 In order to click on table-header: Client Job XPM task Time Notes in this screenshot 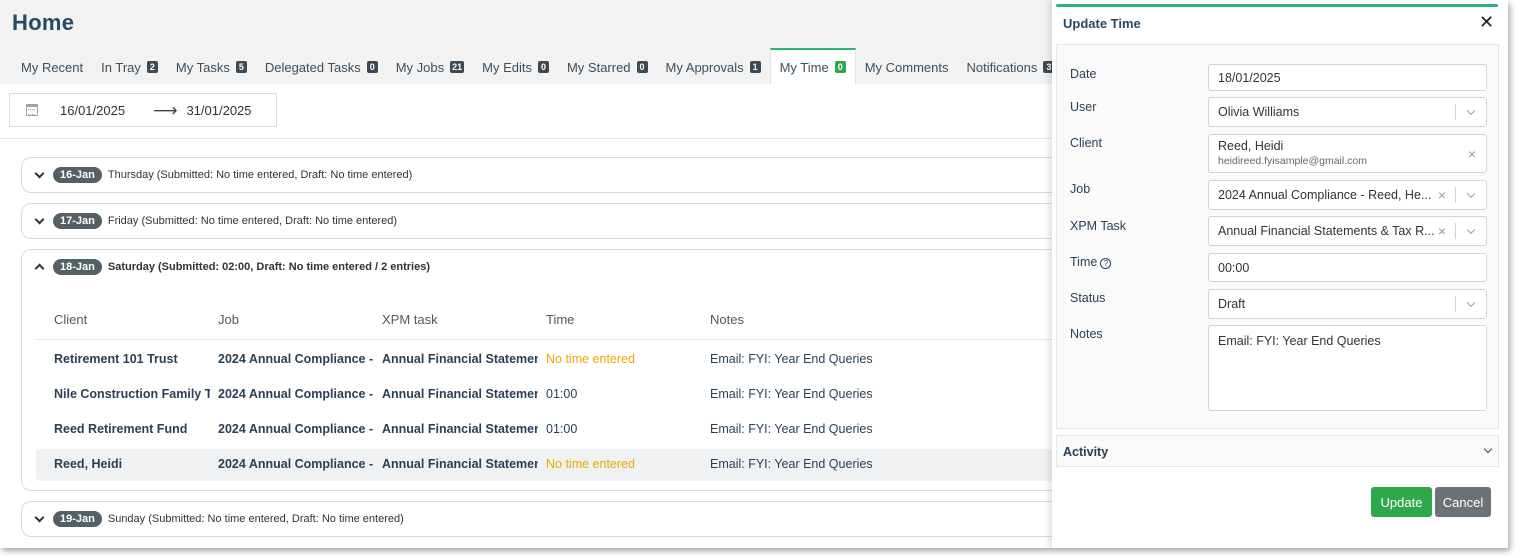, I will do `click(542, 326)`.